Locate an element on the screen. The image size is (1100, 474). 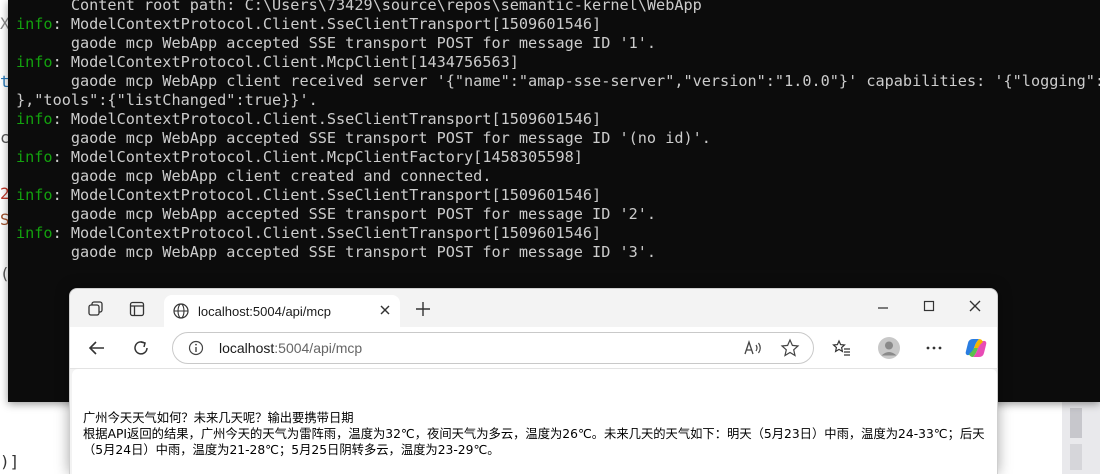
profile-avatar is located at coordinates (889, 348).